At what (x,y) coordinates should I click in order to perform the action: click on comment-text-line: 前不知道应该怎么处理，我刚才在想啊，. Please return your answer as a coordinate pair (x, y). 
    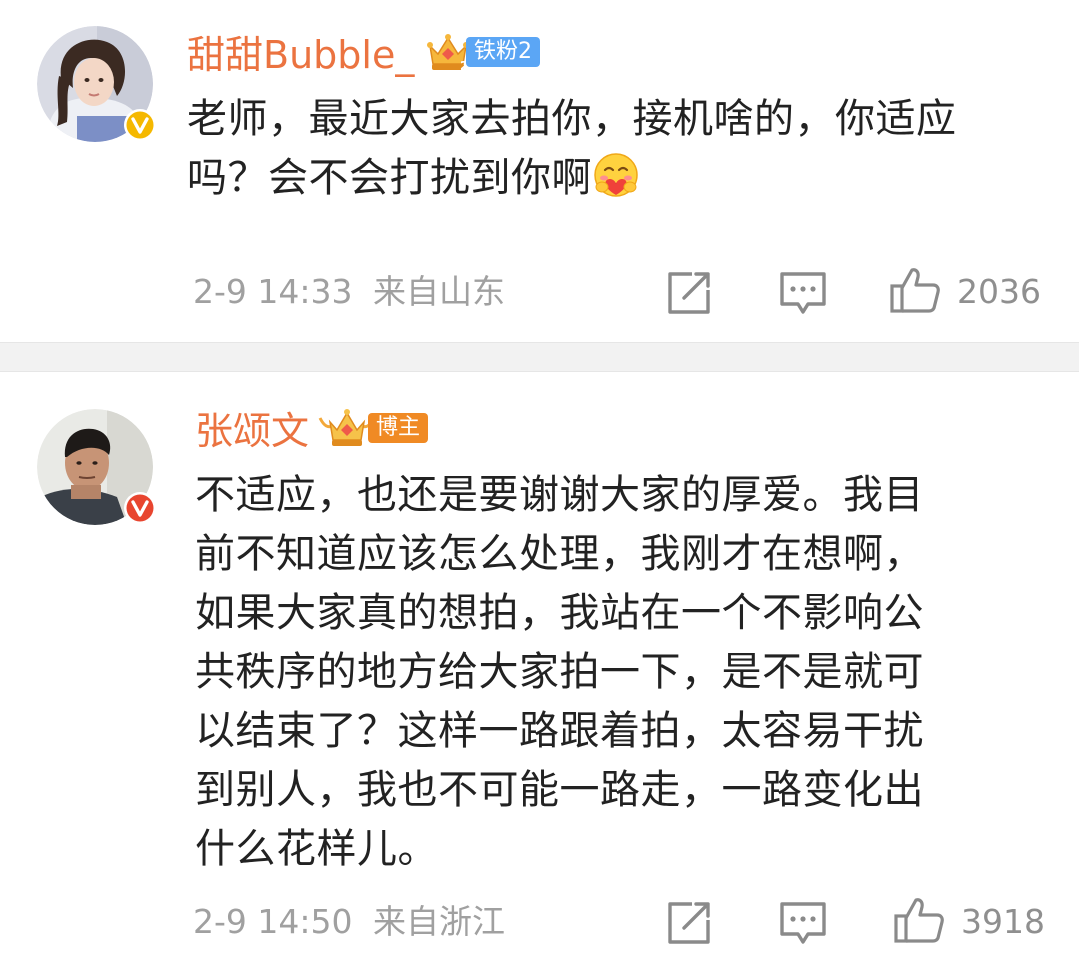
    Looking at the image, I should click on (559, 554).